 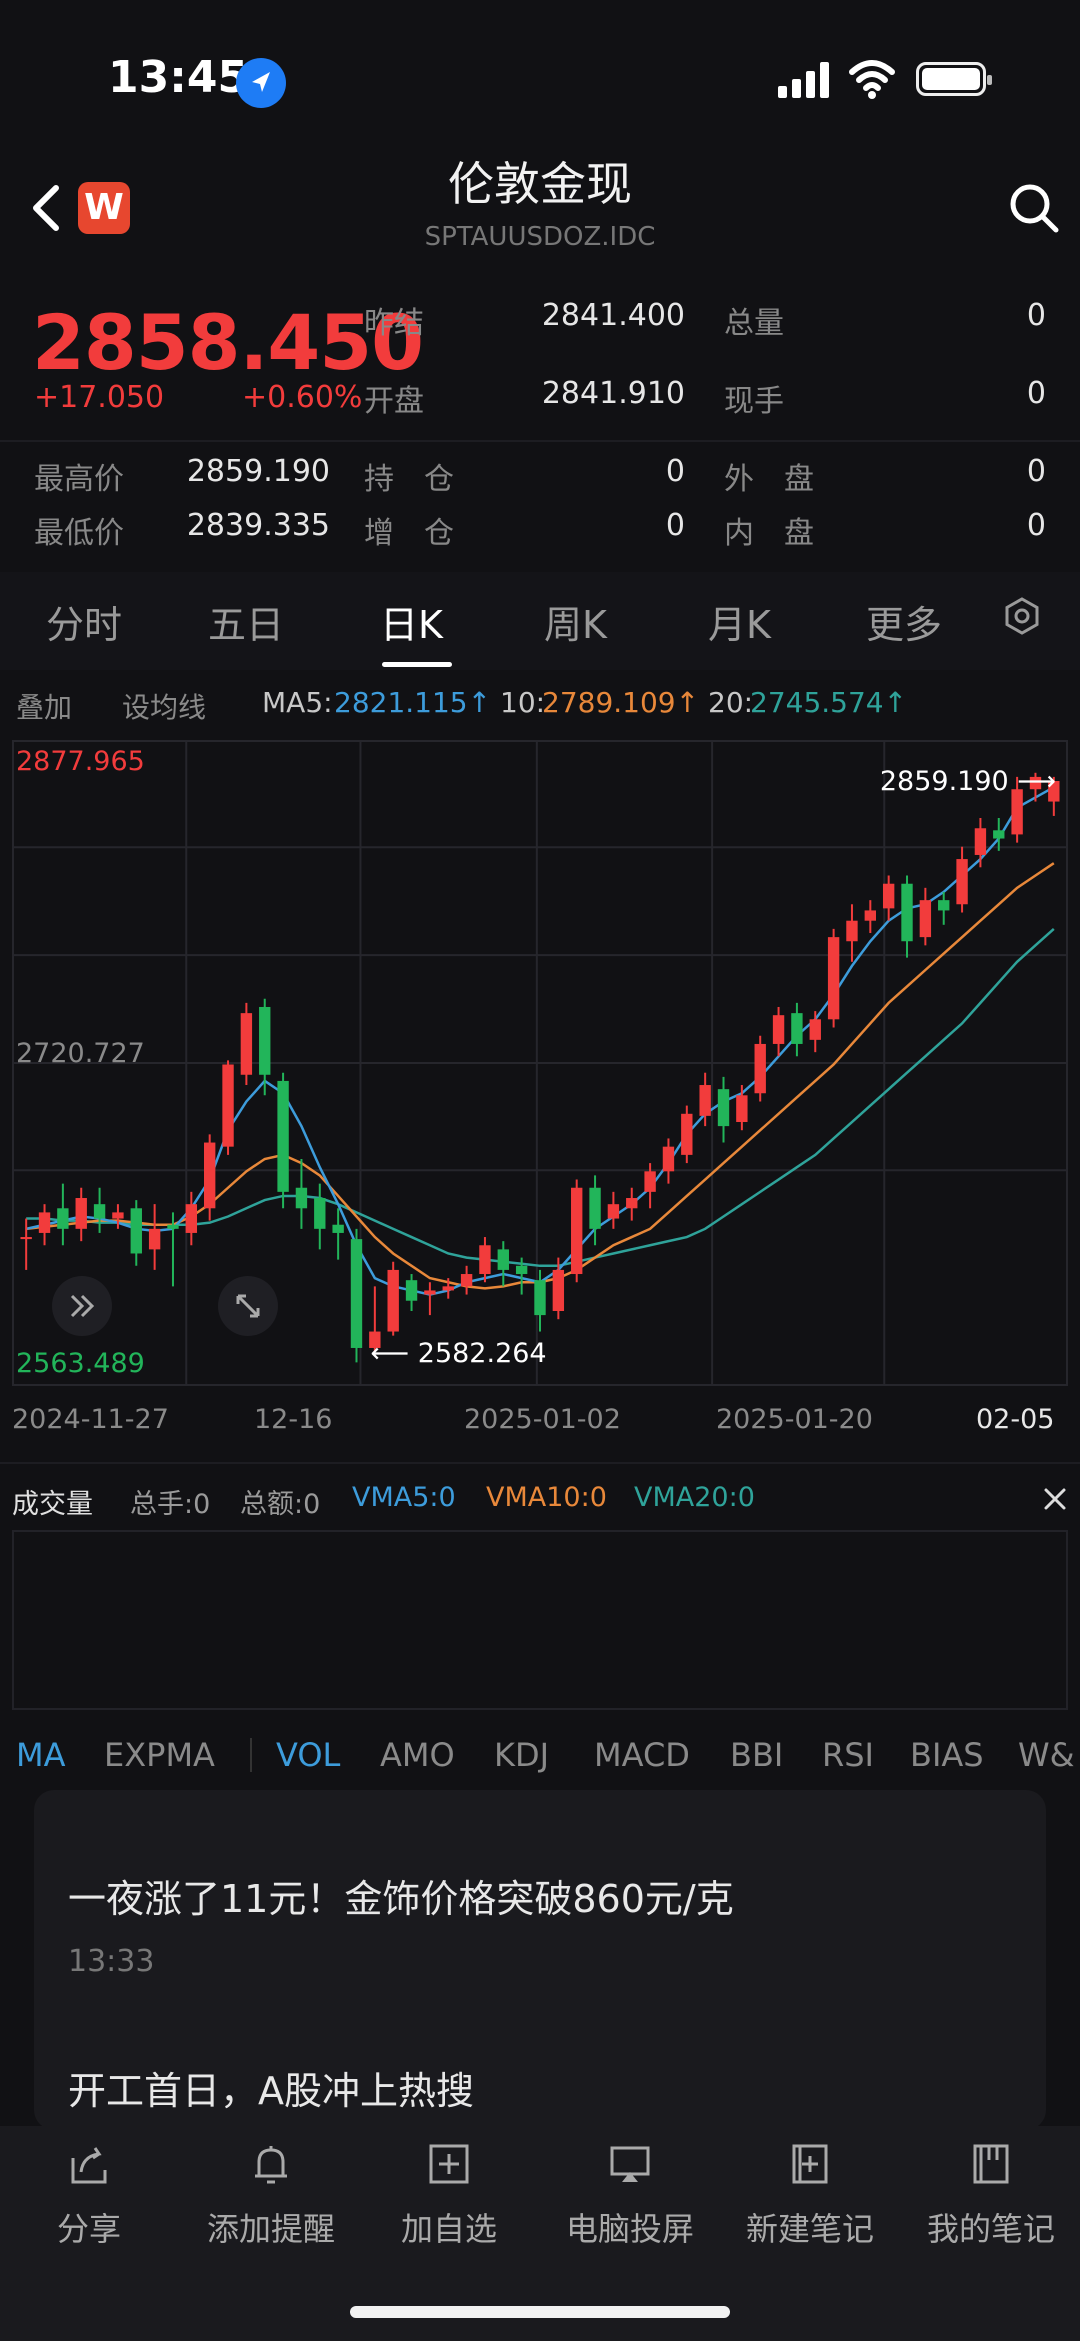 What do you see at coordinates (739, 621) in the screenshot?
I see `tab-monthly-k: 月K` at bounding box center [739, 621].